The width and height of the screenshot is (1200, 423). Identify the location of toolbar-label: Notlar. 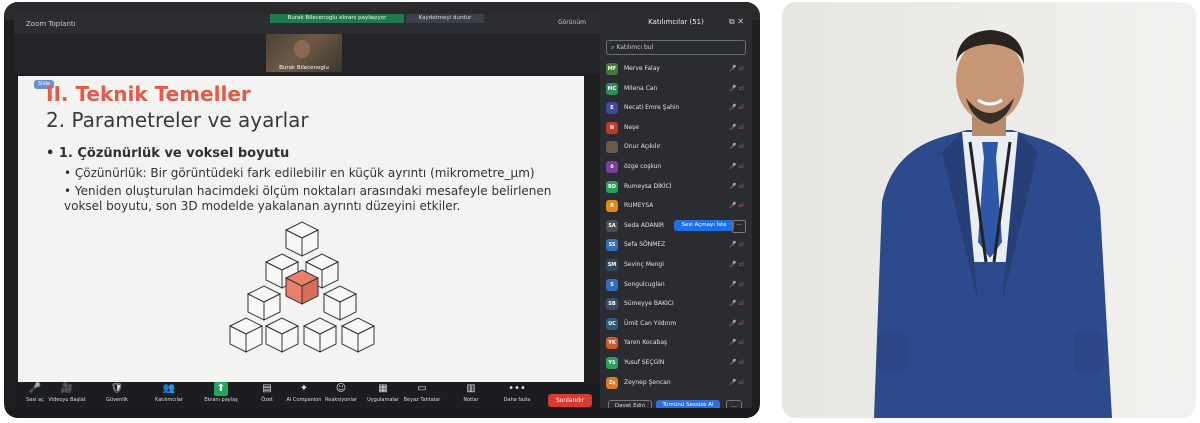
(471, 400).